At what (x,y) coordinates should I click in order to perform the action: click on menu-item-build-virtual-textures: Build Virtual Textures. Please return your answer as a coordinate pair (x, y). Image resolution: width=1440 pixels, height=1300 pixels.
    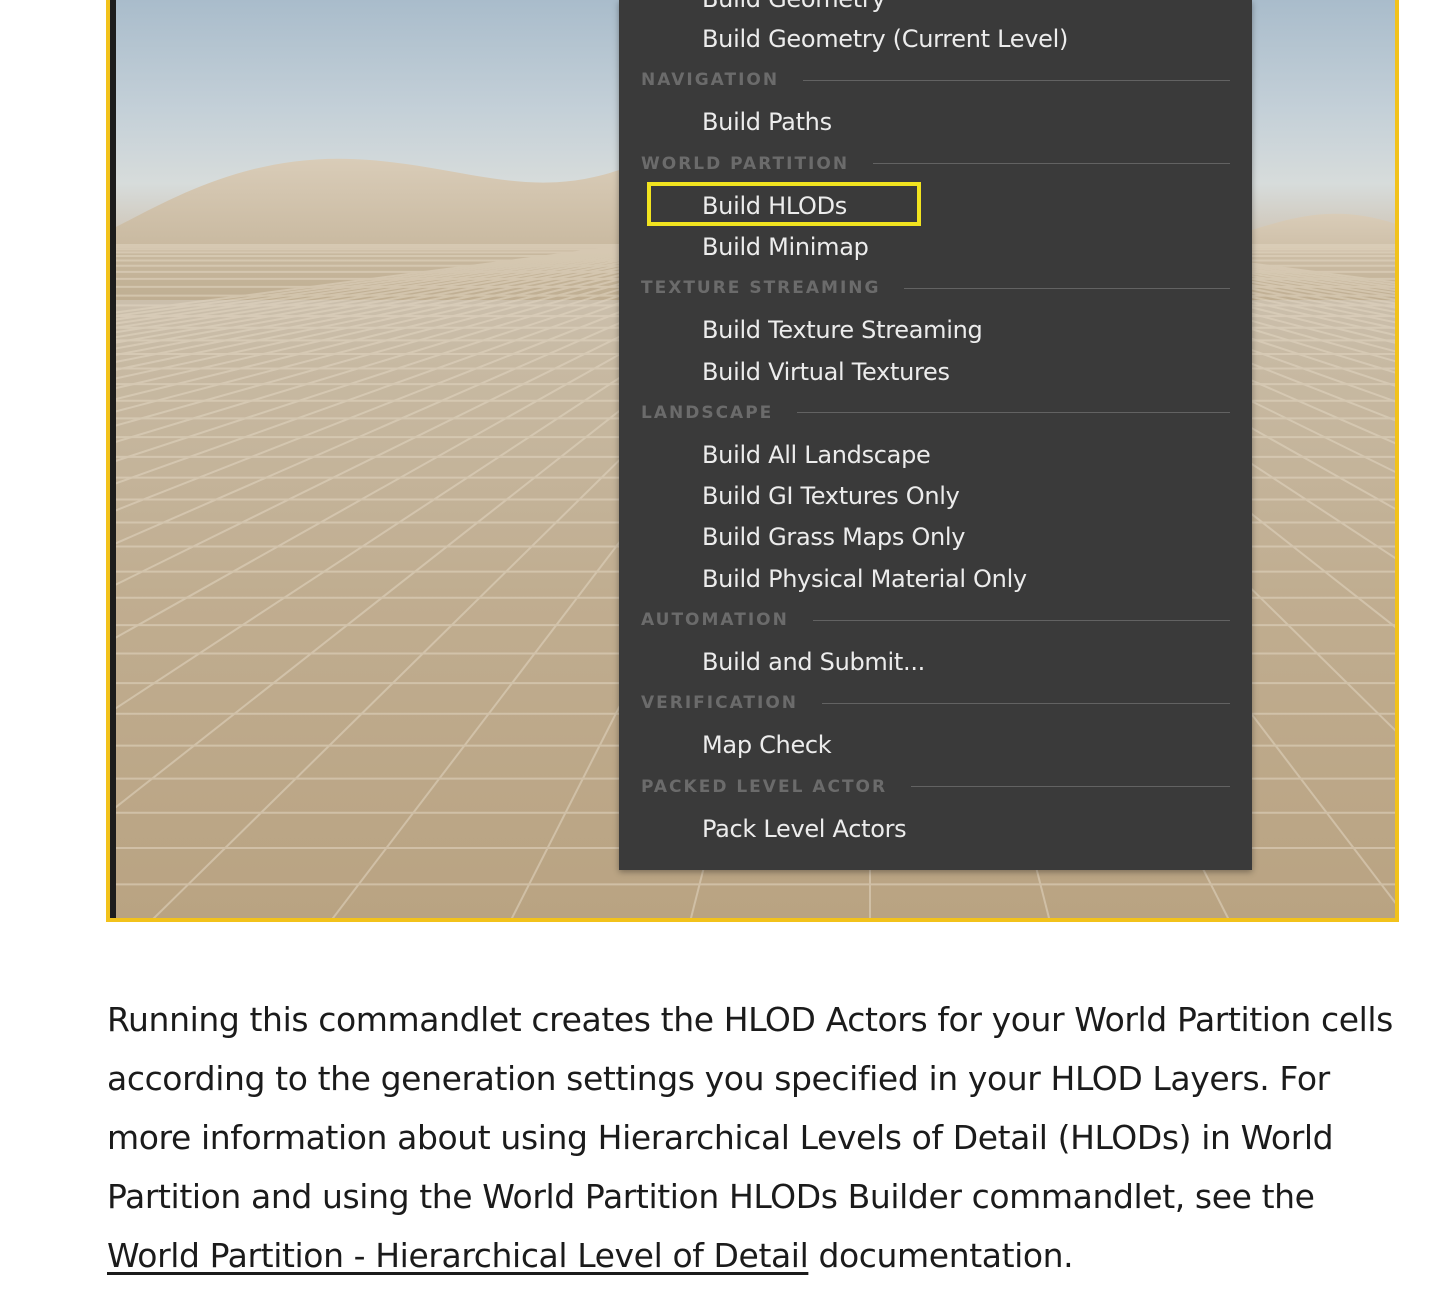
    Looking at the image, I should click on (826, 372).